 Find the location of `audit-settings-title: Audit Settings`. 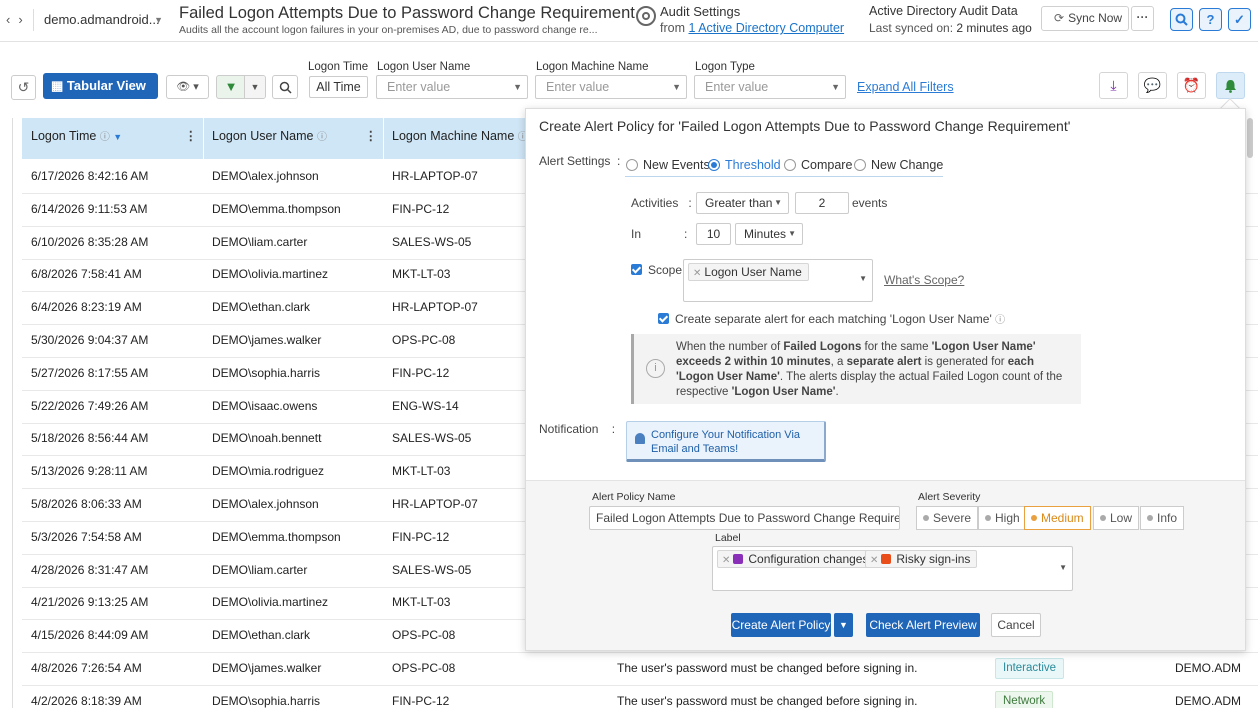

audit-settings-title: Audit Settings is located at coordinates (700, 11).